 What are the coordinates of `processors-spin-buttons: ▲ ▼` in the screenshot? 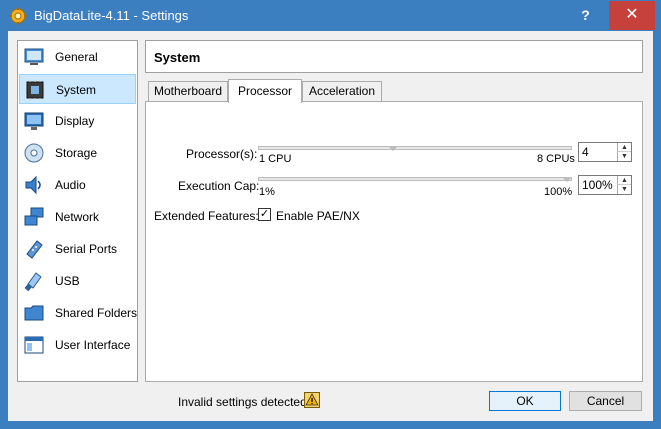 It's located at (624, 152).